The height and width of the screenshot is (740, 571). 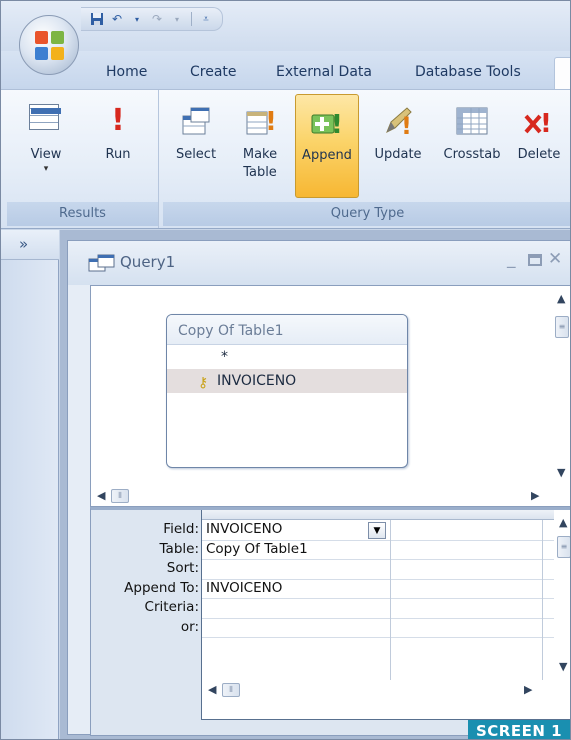 What do you see at coordinates (189, 626) in the screenshot?
I see `row-label-or: or:` at bounding box center [189, 626].